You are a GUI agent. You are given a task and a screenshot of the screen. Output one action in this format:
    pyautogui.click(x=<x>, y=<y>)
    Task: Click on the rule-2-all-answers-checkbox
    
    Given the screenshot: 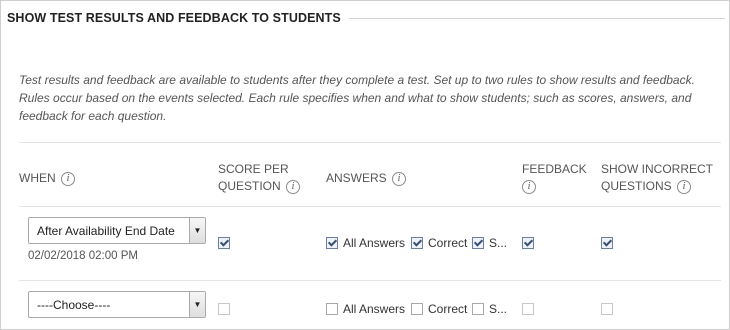 What is the action you would take?
    pyautogui.click(x=332, y=309)
    